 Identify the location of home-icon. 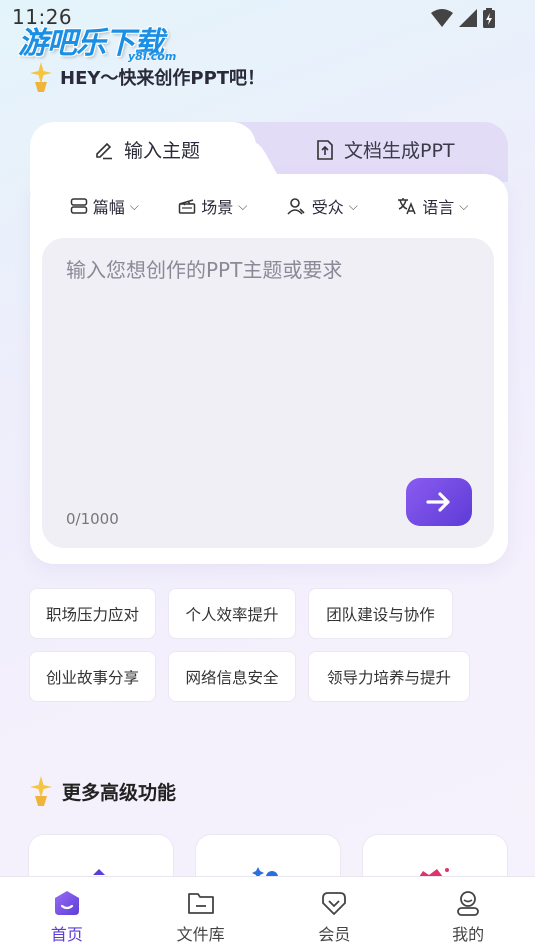
(66, 903).